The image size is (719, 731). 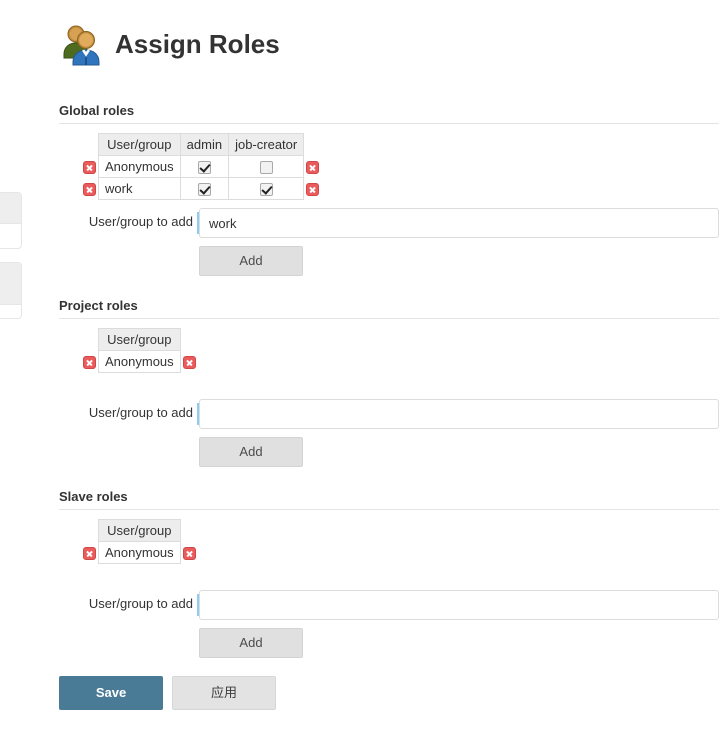 I want to click on sidebar-widget-stub-bottom, so click(x=11, y=290).